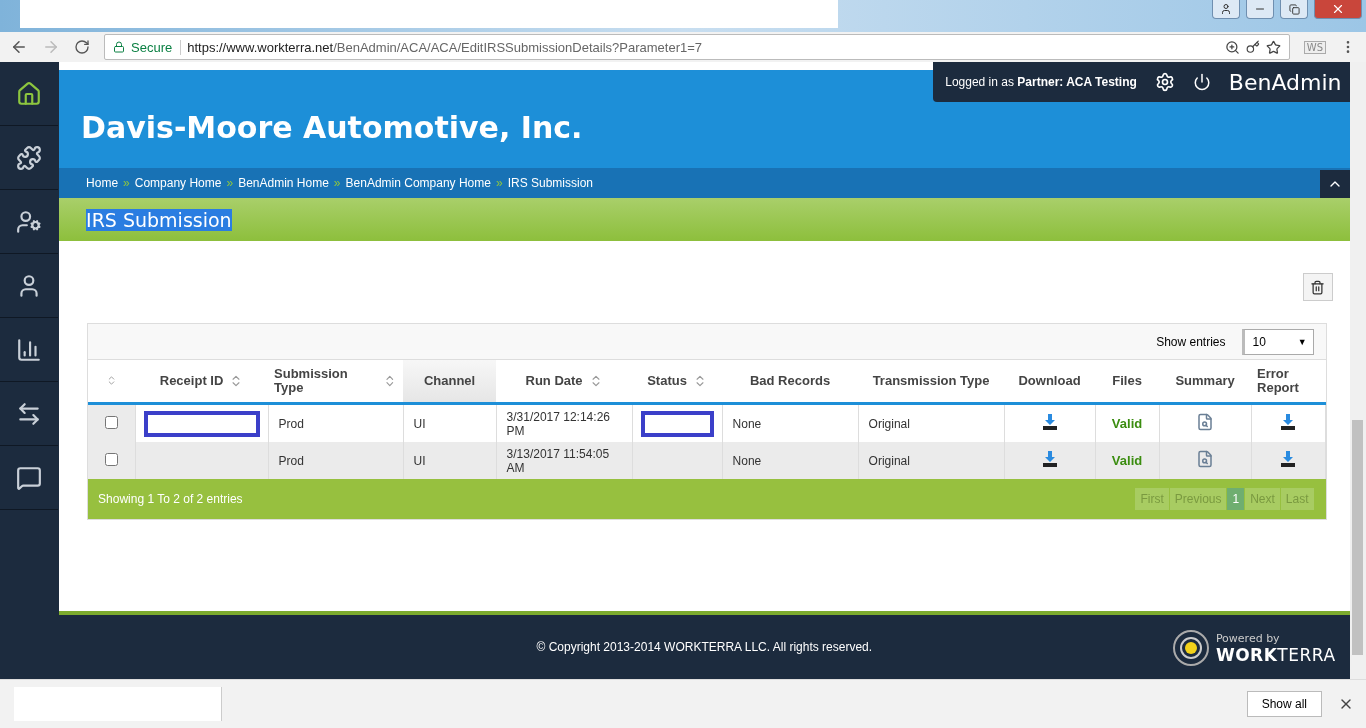  Describe the element at coordinates (102, 183) in the screenshot. I see `breadcrumb-link: Home` at that location.